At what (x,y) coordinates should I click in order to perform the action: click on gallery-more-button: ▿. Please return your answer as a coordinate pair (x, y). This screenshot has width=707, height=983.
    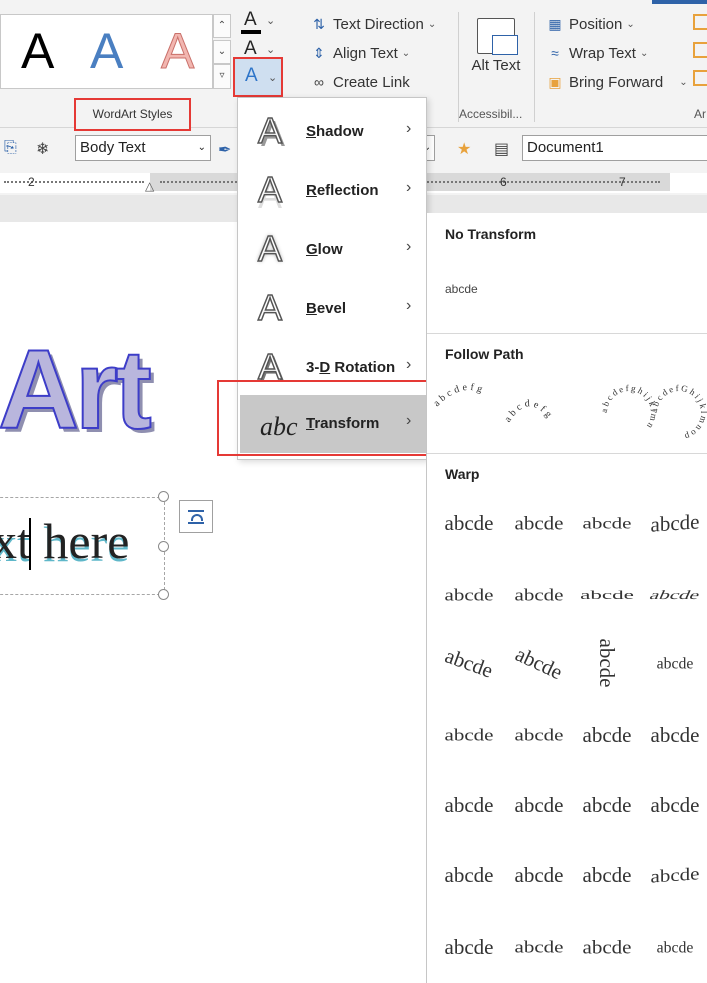
    Looking at the image, I should click on (222, 76).